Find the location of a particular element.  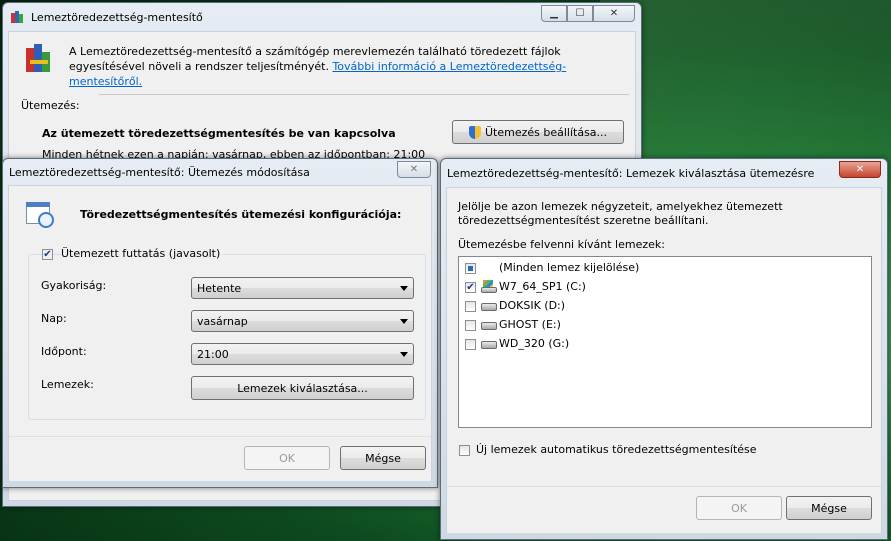

main-caption-buttons: ▁ ☐ ✕ is located at coordinates (588, 13).